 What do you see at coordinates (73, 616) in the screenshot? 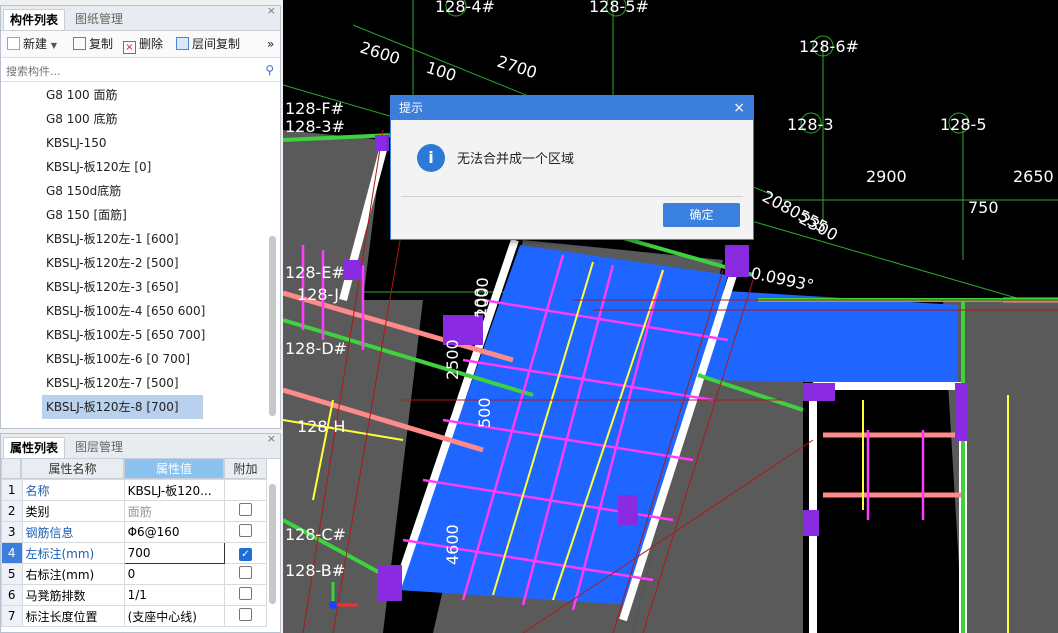
I see `property-name: 标注长度位置` at bounding box center [73, 616].